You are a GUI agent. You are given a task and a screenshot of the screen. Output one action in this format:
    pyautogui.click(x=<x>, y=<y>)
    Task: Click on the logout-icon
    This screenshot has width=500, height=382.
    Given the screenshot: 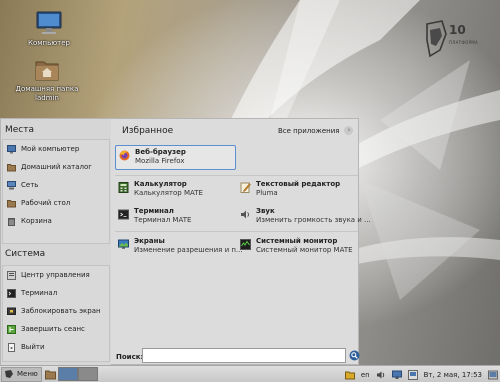 What is the action you would take?
    pyautogui.click(x=11, y=329)
    